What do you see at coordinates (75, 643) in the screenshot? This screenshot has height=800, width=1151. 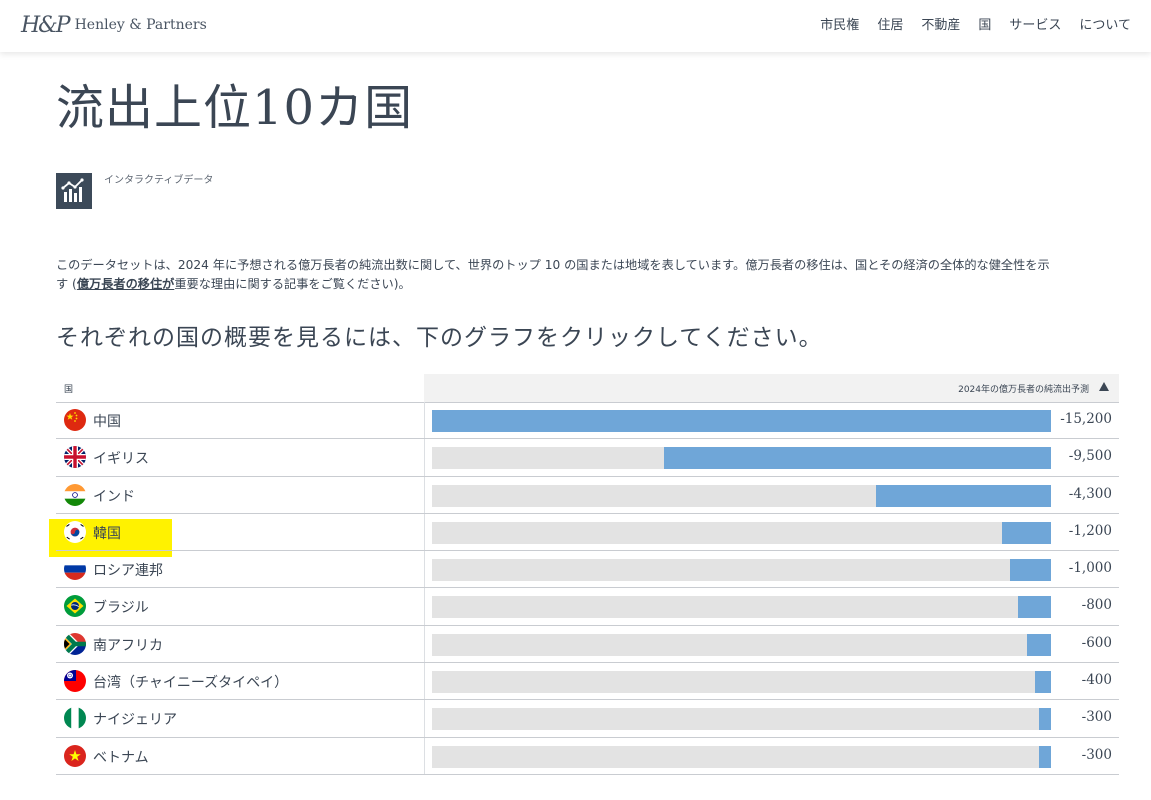 I see `south-africa-flag-icon` at bounding box center [75, 643].